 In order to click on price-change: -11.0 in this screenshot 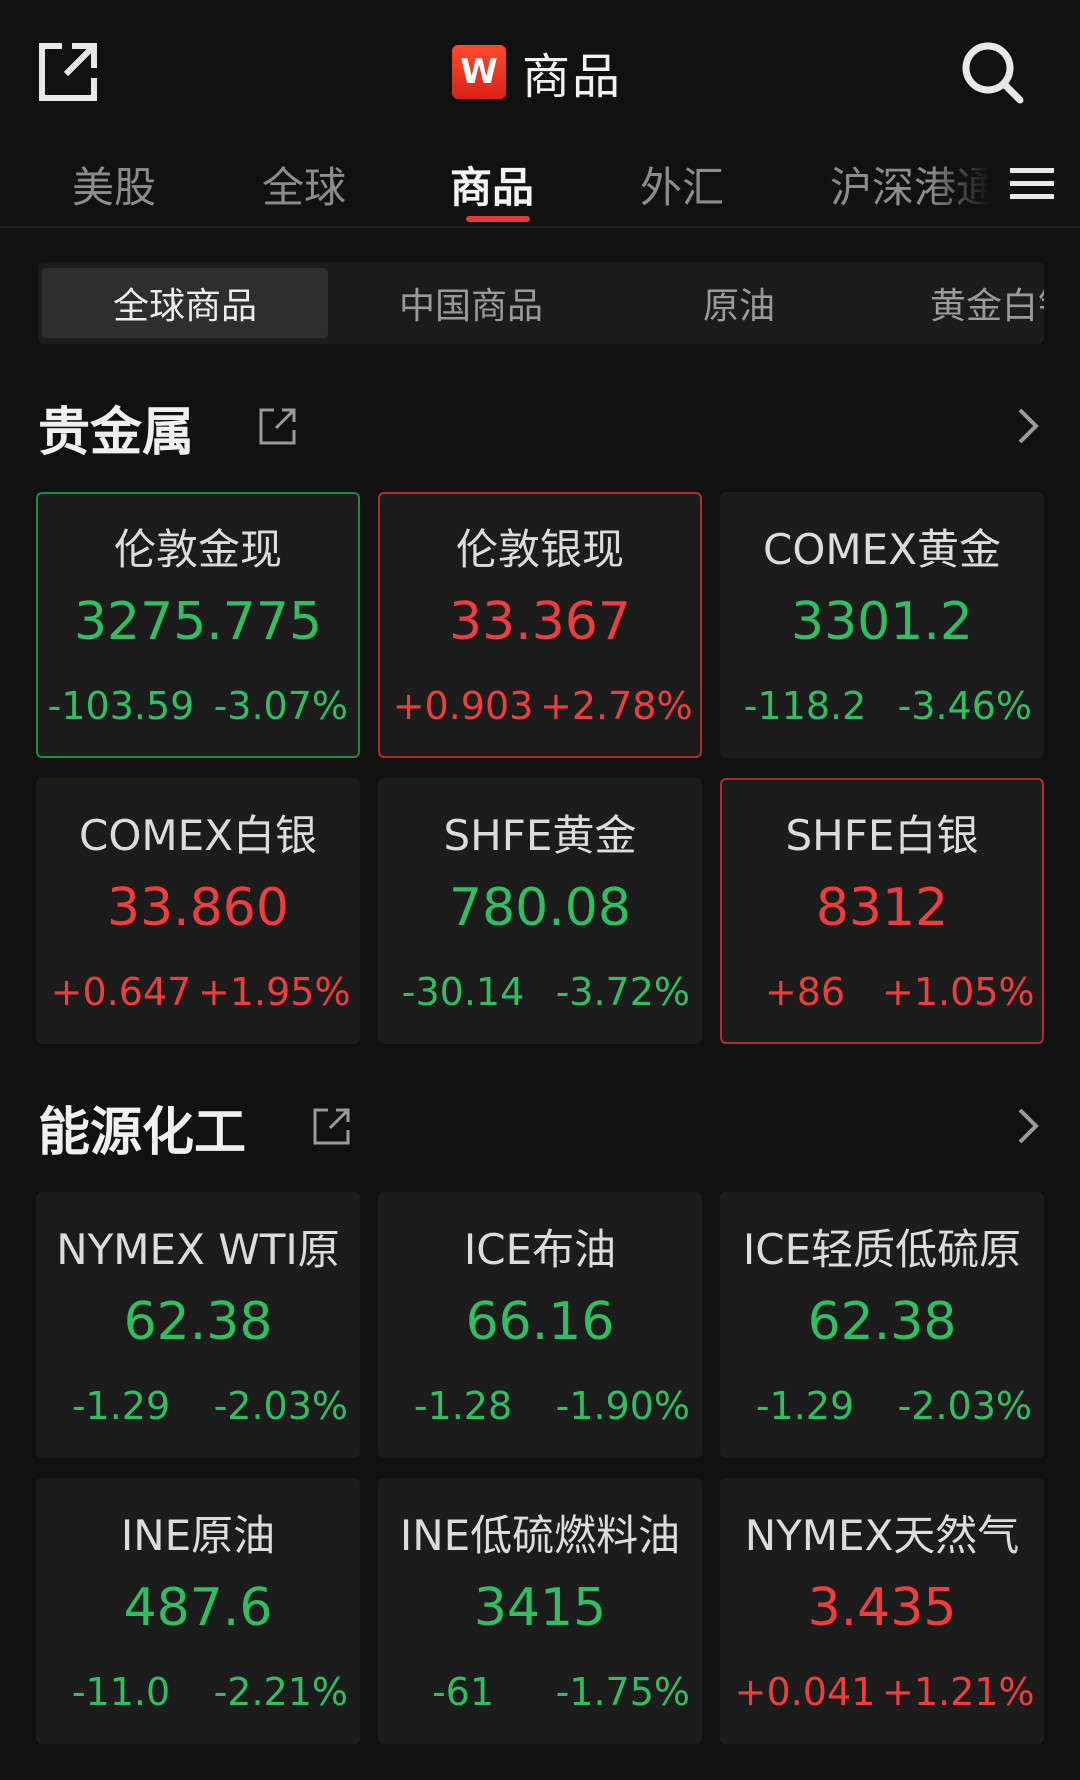, I will do `click(121, 1692)`.